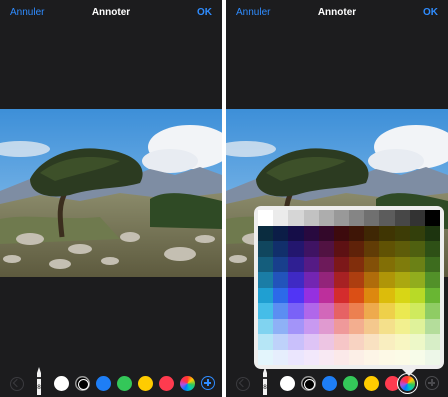  I want to click on pen-tool: 8, so click(39, 381).